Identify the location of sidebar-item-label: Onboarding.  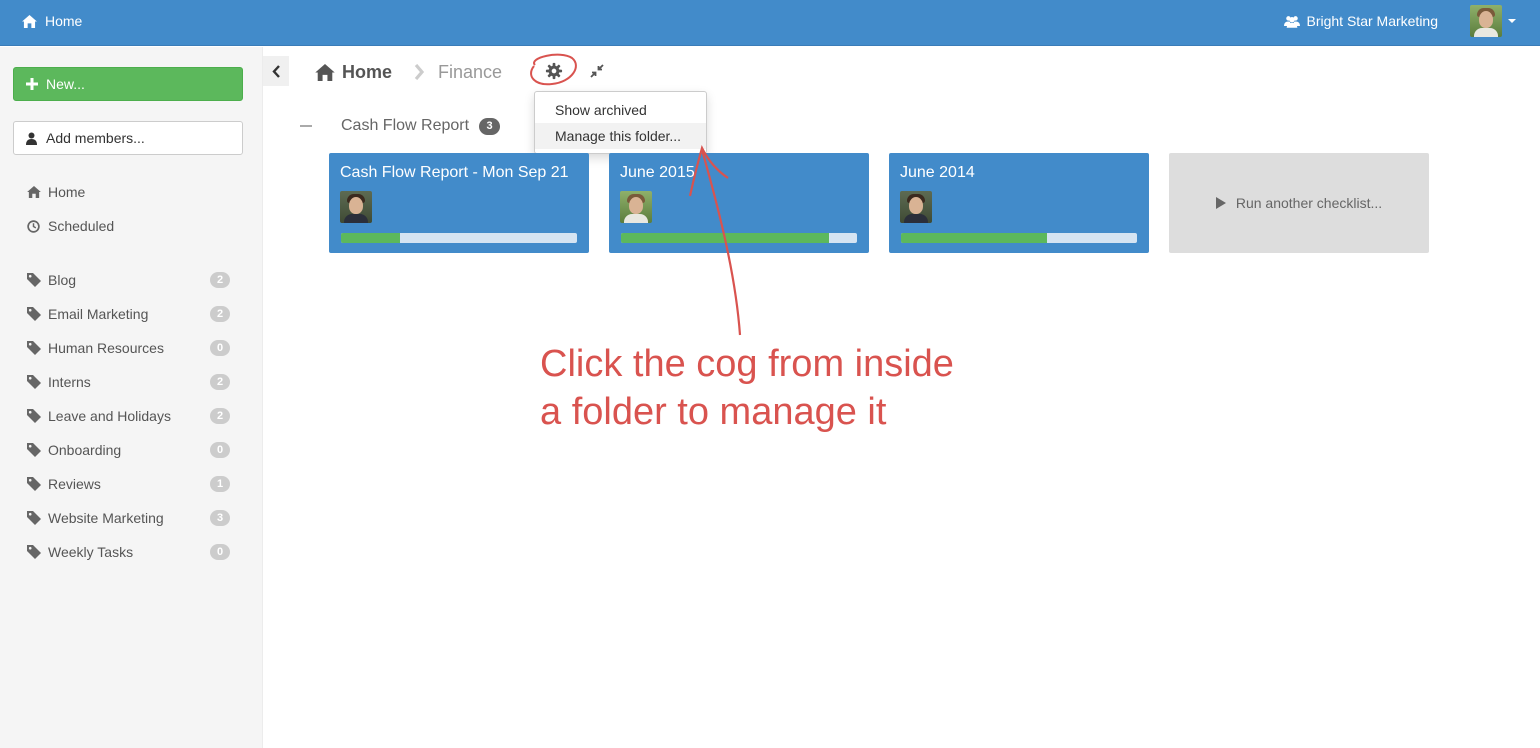
(85, 450).